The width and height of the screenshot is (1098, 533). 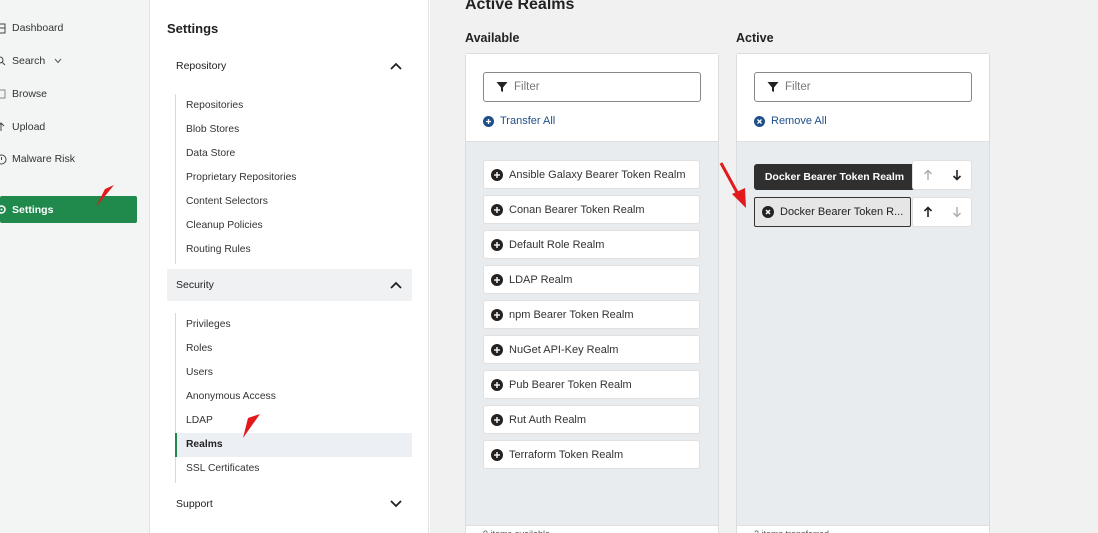 I want to click on sub-item-users: Users, so click(x=199, y=373).